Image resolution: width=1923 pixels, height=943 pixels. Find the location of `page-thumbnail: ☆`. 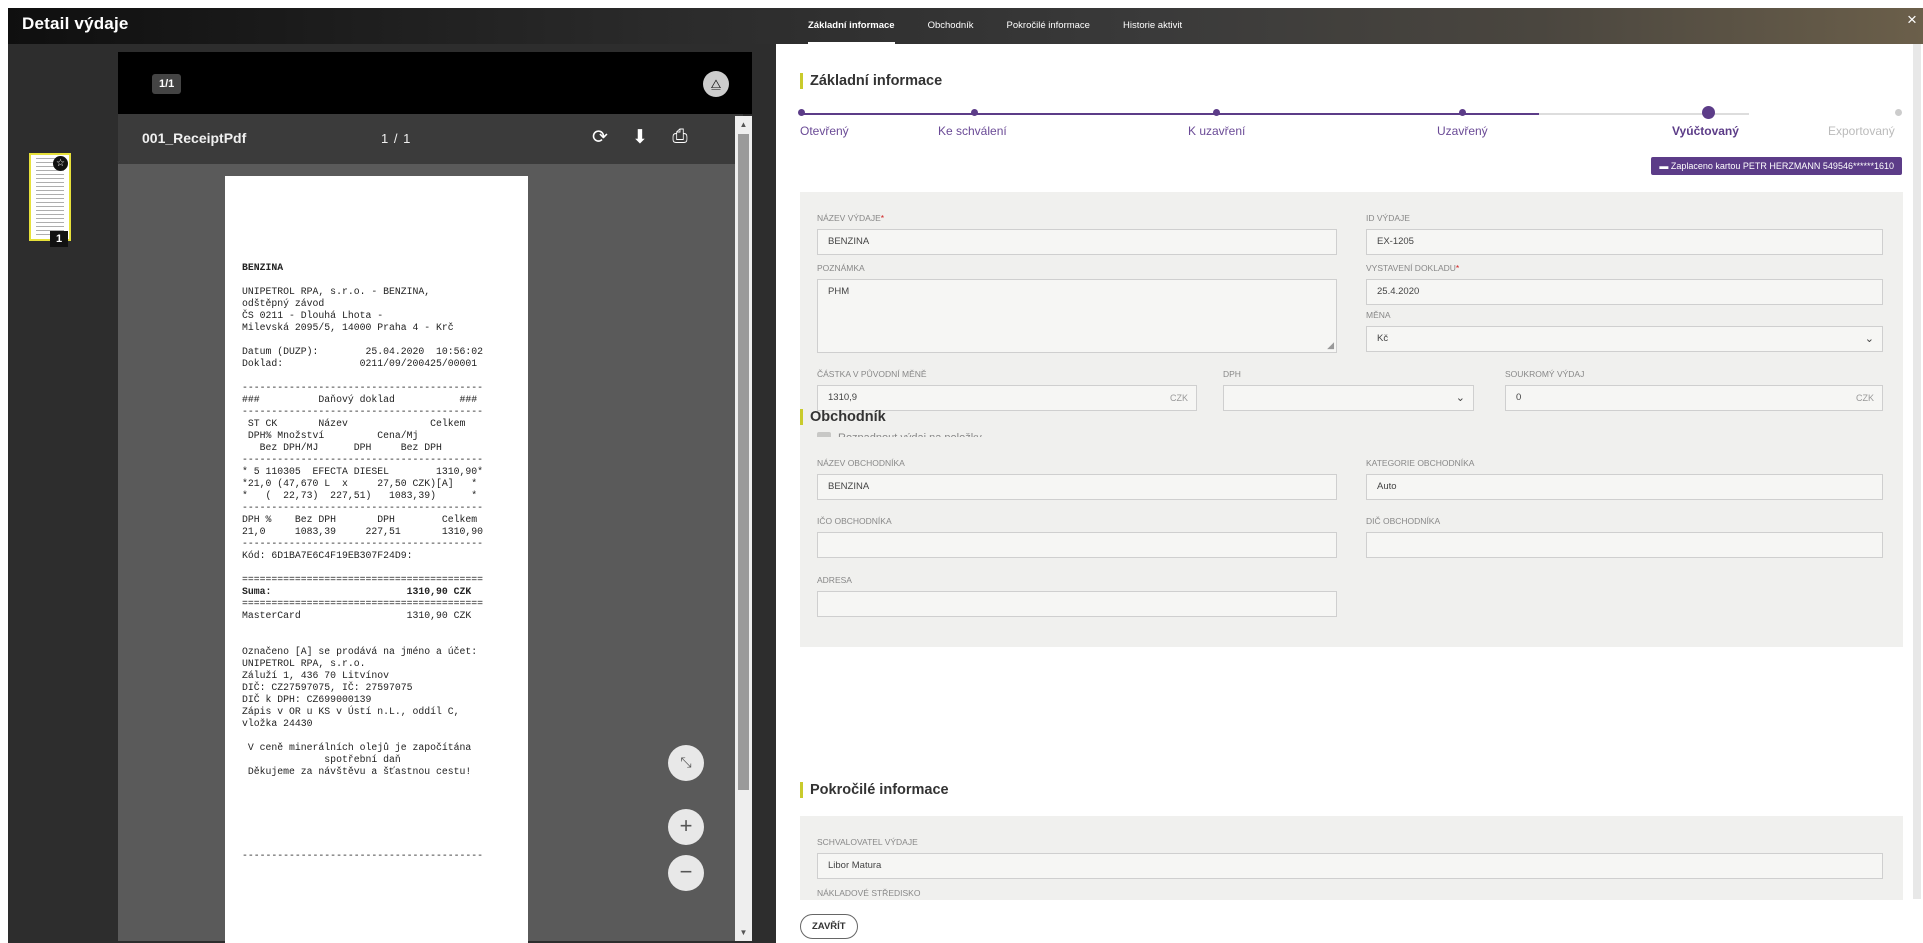

page-thumbnail: ☆ is located at coordinates (50, 197).